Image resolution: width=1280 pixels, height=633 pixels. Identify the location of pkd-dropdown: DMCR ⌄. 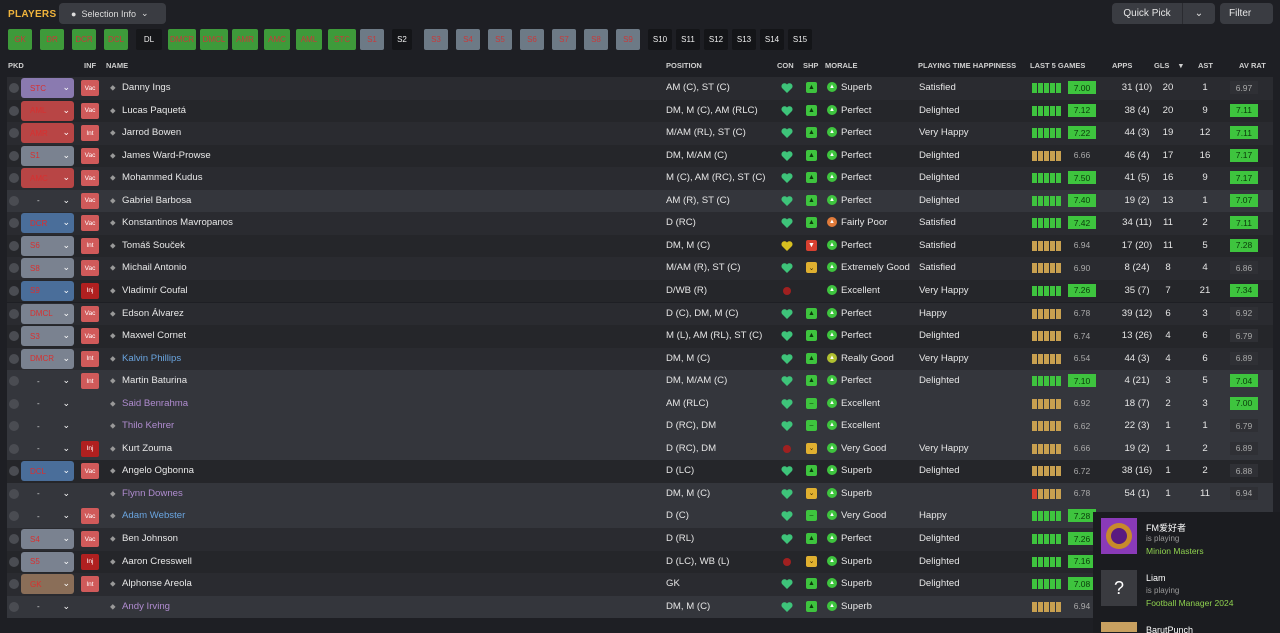
(47, 358).